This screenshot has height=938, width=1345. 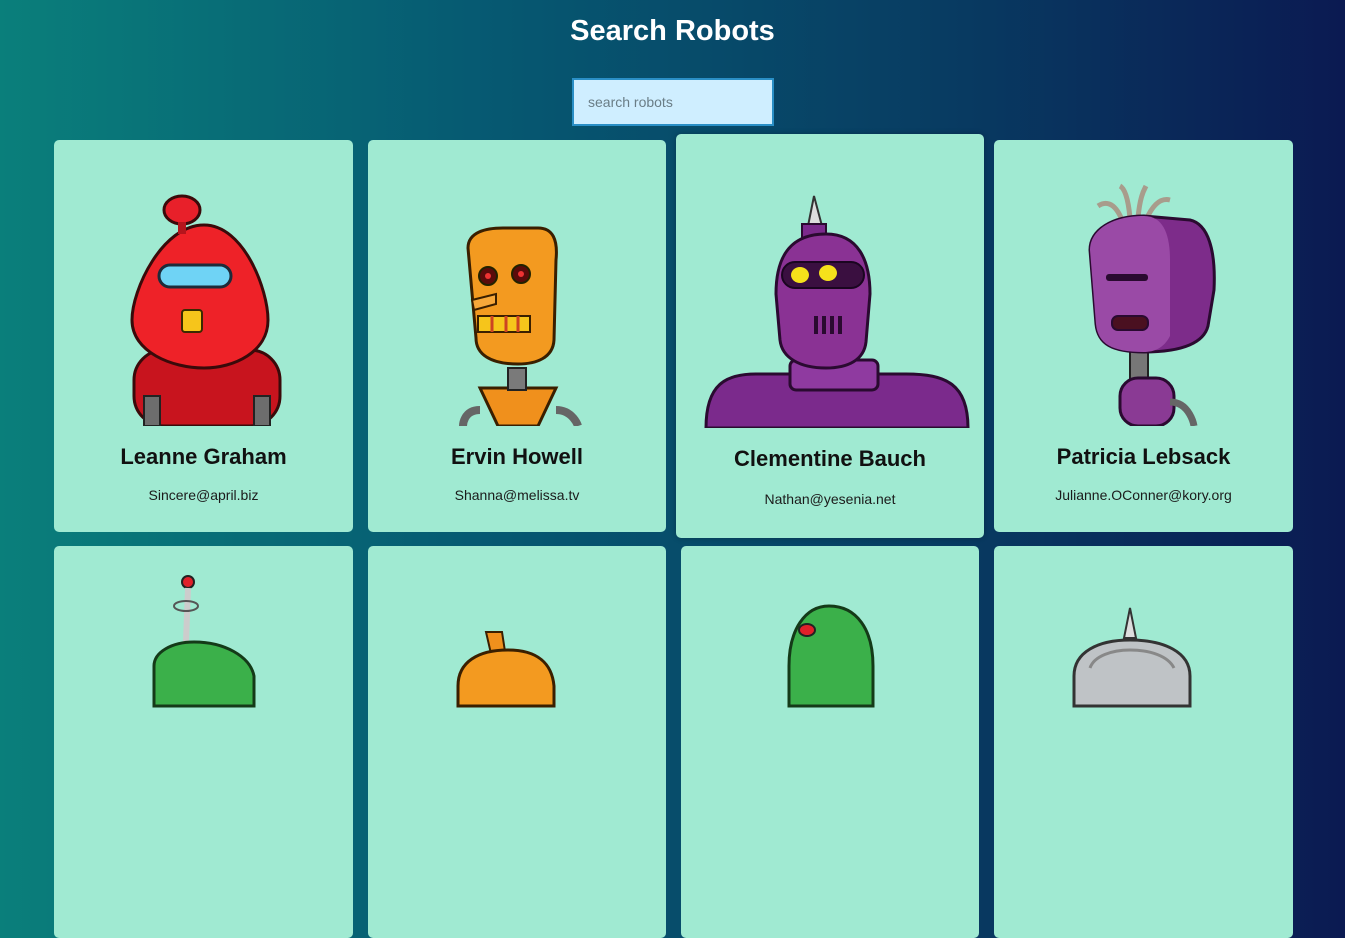 I want to click on robot-email: Julianne.OConner@kory.org, so click(x=1143, y=495).